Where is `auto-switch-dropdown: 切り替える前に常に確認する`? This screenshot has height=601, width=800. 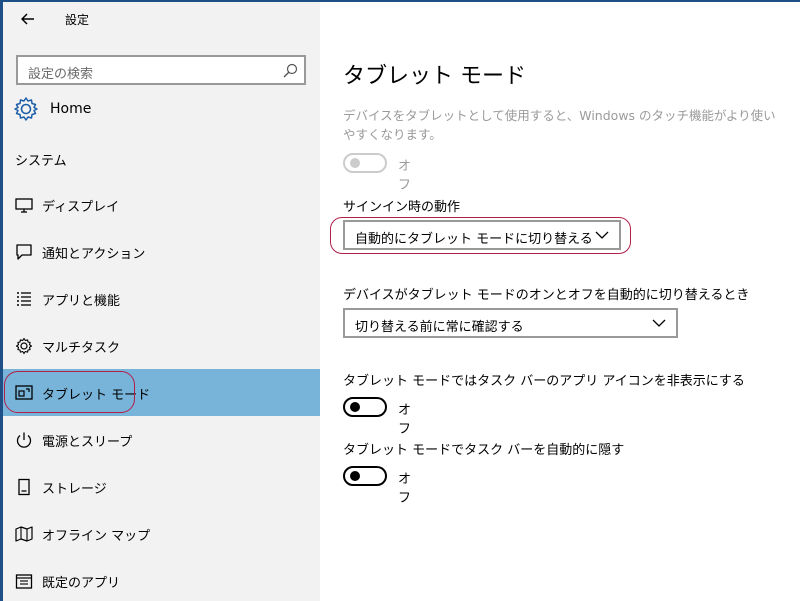
auto-switch-dropdown: 切り替える前に常に確認する is located at coordinates (510, 323).